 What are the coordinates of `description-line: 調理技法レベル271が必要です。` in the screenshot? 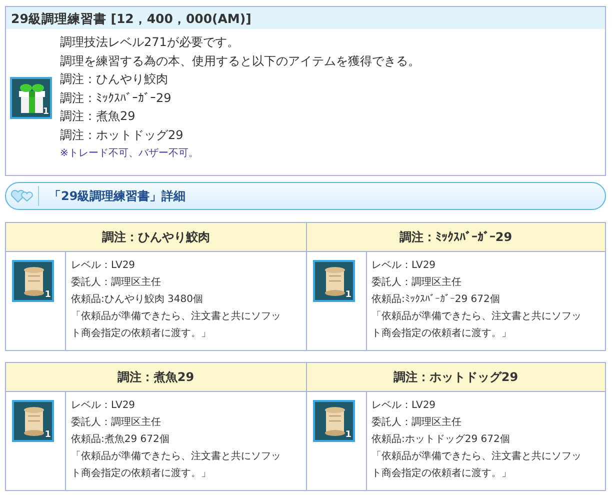 It's located at (150, 42).